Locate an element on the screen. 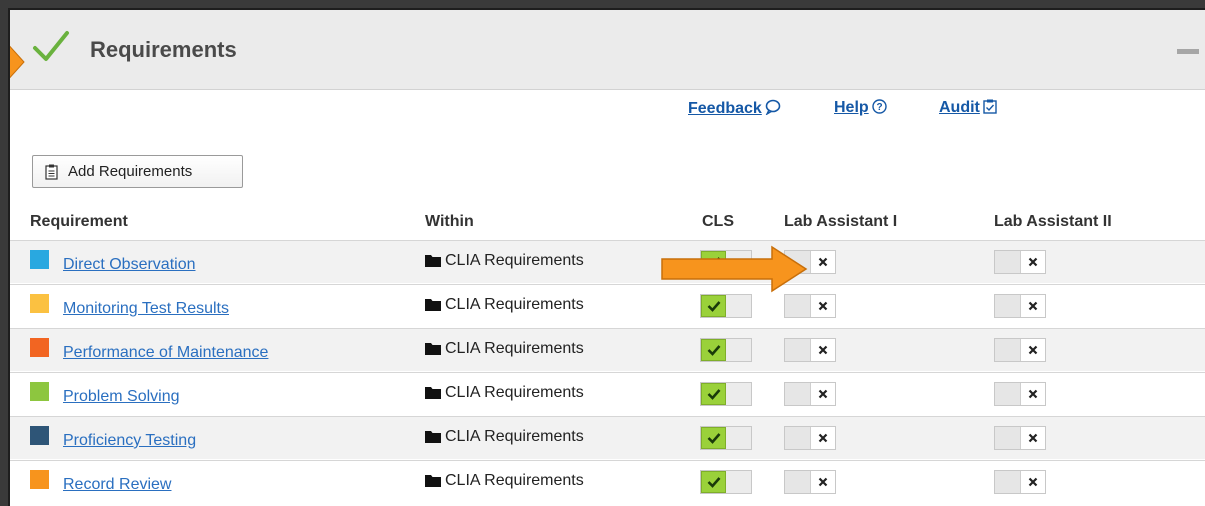  column-header-within: Within is located at coordinates (449, 221).